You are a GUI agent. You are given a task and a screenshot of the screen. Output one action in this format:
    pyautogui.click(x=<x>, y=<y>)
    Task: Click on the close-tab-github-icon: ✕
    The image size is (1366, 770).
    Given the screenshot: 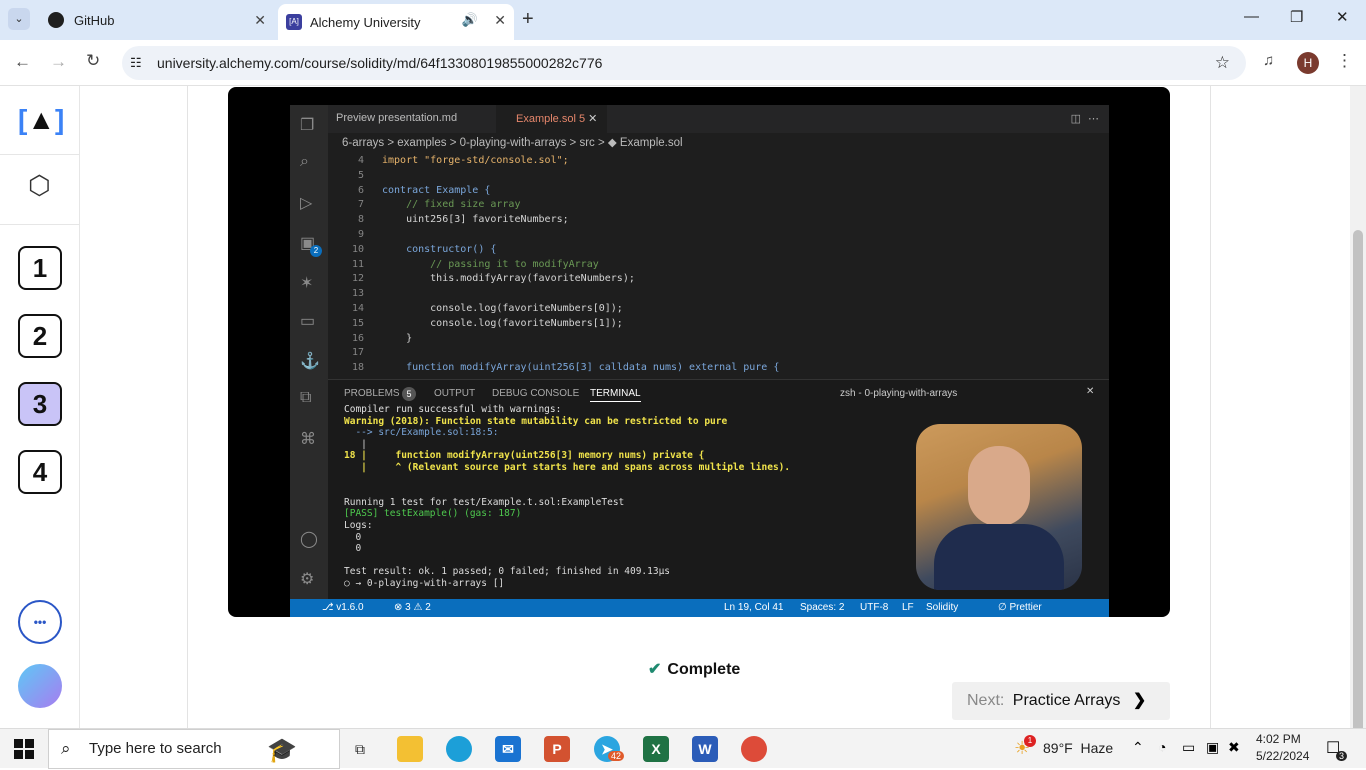 What is the action you would take?
    pyautogui.click(x=260, y=20)
    